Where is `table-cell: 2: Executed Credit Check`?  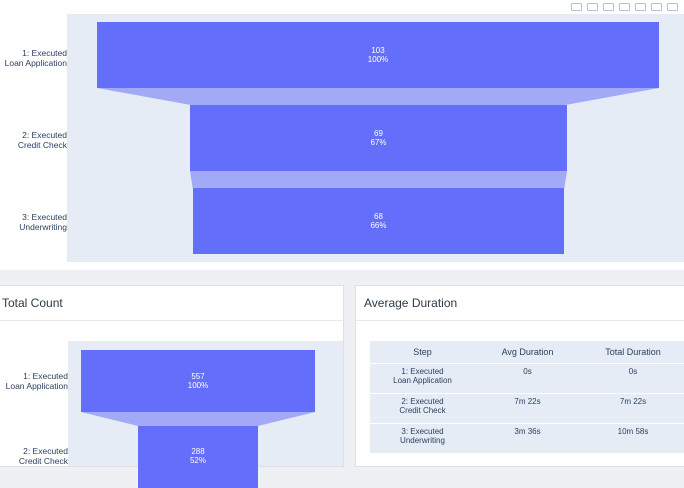
table-cell: 2: Executed Credit Check is located at coordinates (422, 409).